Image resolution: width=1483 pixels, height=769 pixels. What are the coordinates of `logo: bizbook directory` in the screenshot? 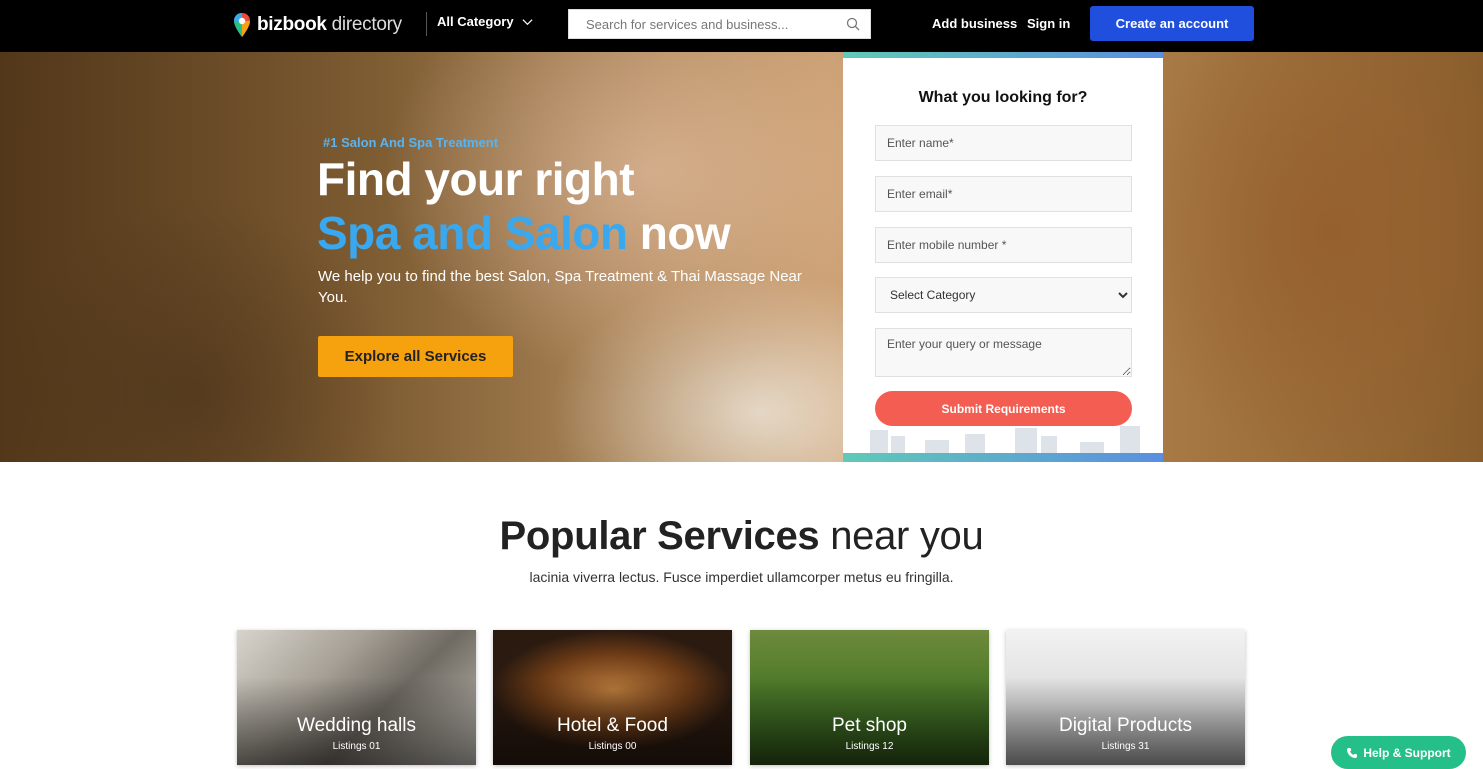 It's located at (317, 25).